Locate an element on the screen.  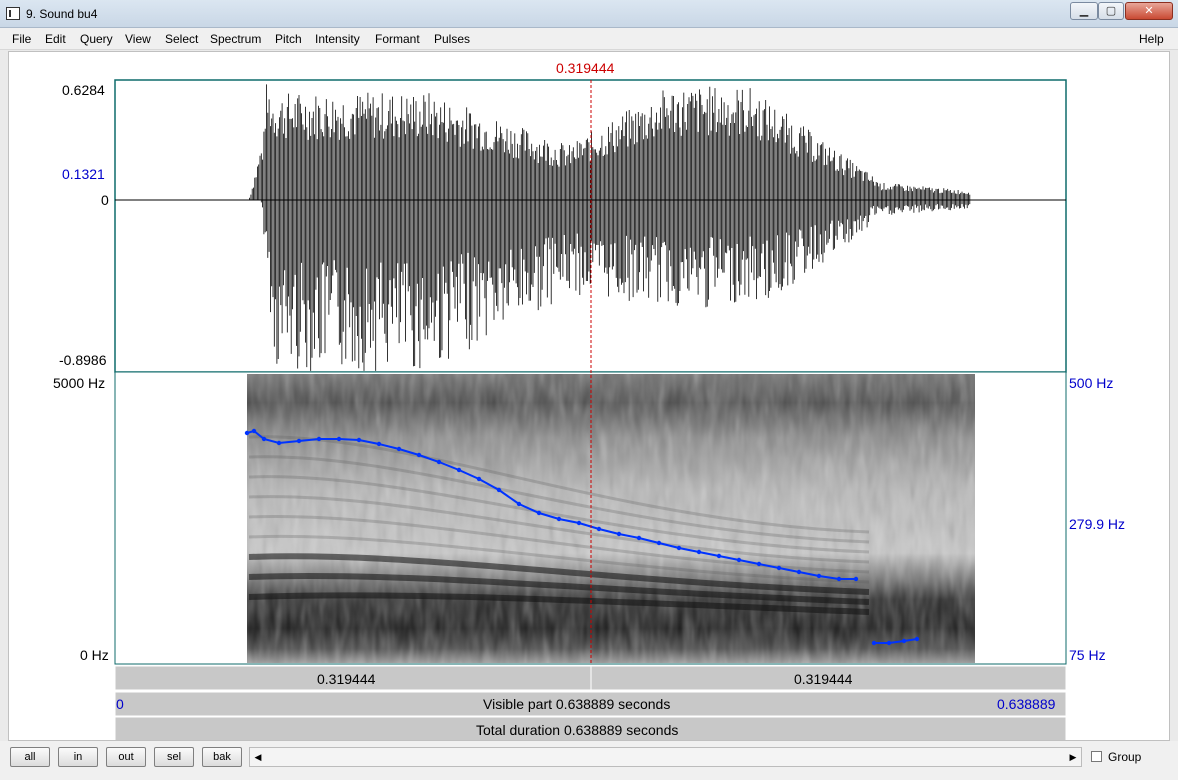
spectrogram-top-label: 5000 Hz is located at coordinates (79, 383).